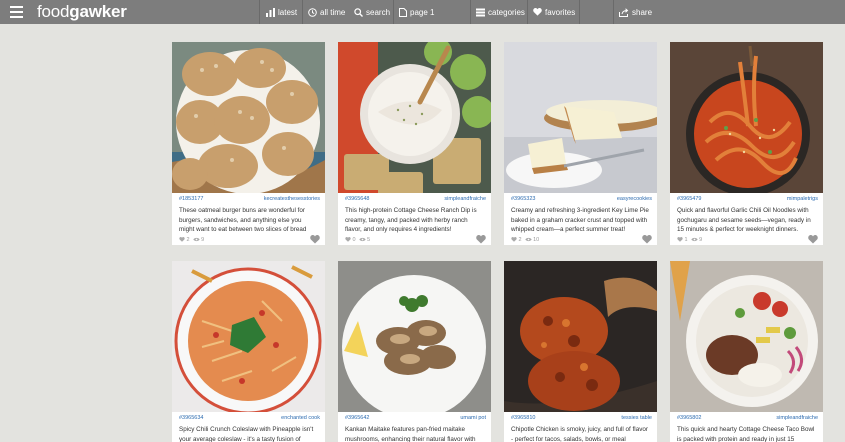 The image size is (845, 442). I want to click on nav-latest: latest, so click(281, 12).